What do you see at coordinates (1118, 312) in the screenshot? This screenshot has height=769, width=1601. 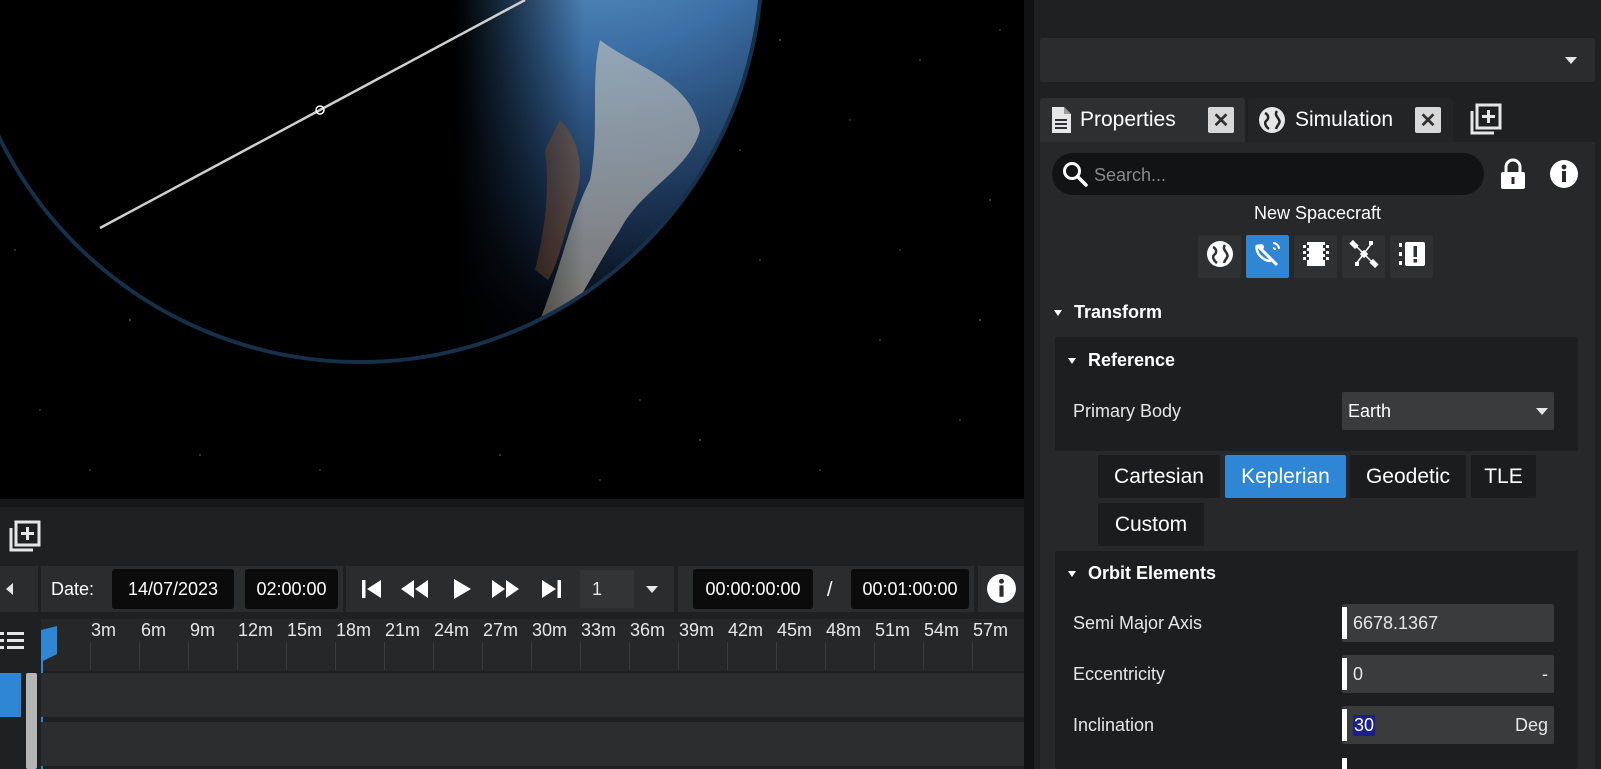 I see `transform-title: Transform` at bounding box center [1118, 312].